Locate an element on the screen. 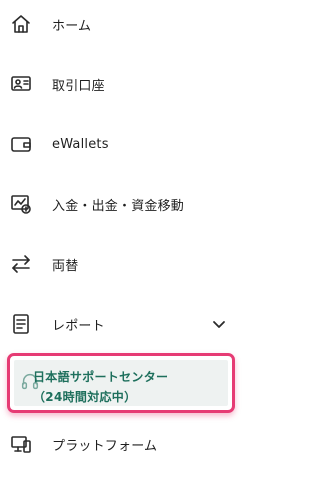 Image resolution: width=320 pixels, height=493 pixels. menu-item-label: 取引口座 is located at coordinates (78, 86).